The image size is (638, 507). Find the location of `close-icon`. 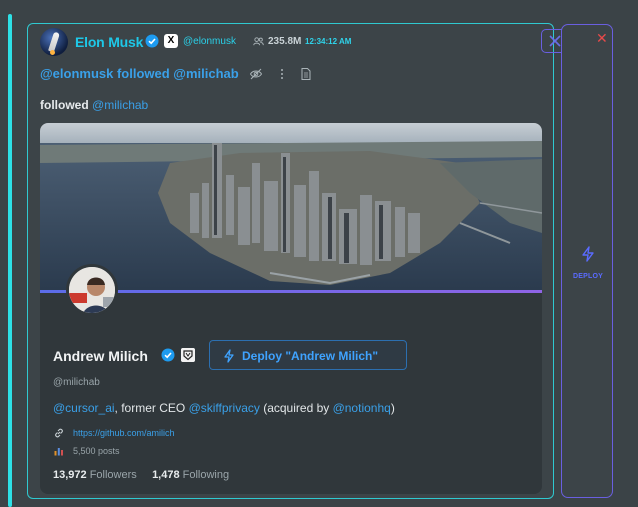

close-icon is located at coordinates (555, 41).